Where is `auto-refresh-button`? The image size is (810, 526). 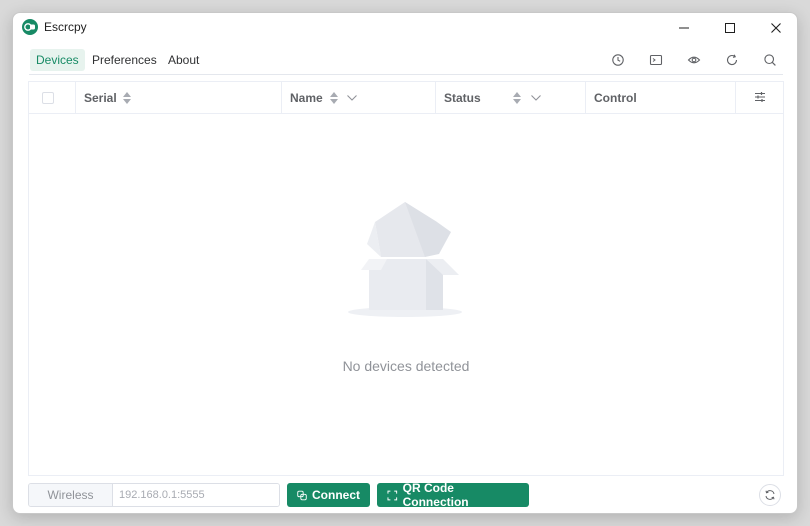 auto-refresh-button is located at coordinates (770, 495).